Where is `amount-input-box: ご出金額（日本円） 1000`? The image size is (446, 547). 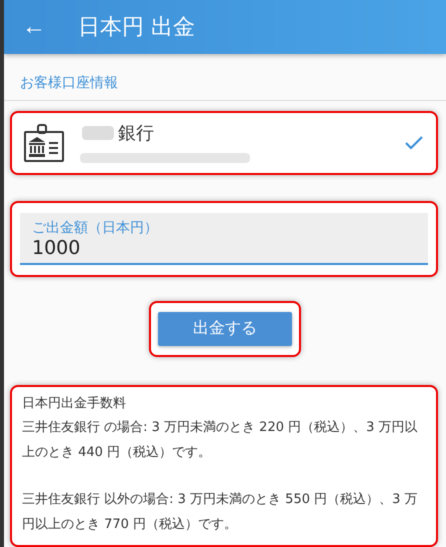
amount-input-box: ご出金額（日本円） 1000 is located at coordinates (224, 238).